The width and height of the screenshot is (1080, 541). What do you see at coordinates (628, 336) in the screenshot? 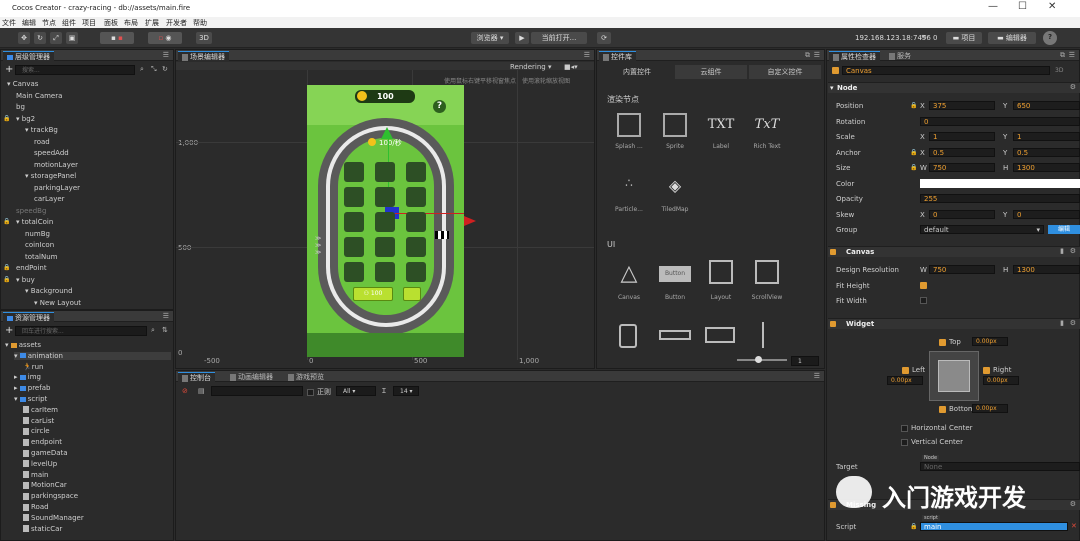
I see `pageview-icon` at bounding box center [628, 336].